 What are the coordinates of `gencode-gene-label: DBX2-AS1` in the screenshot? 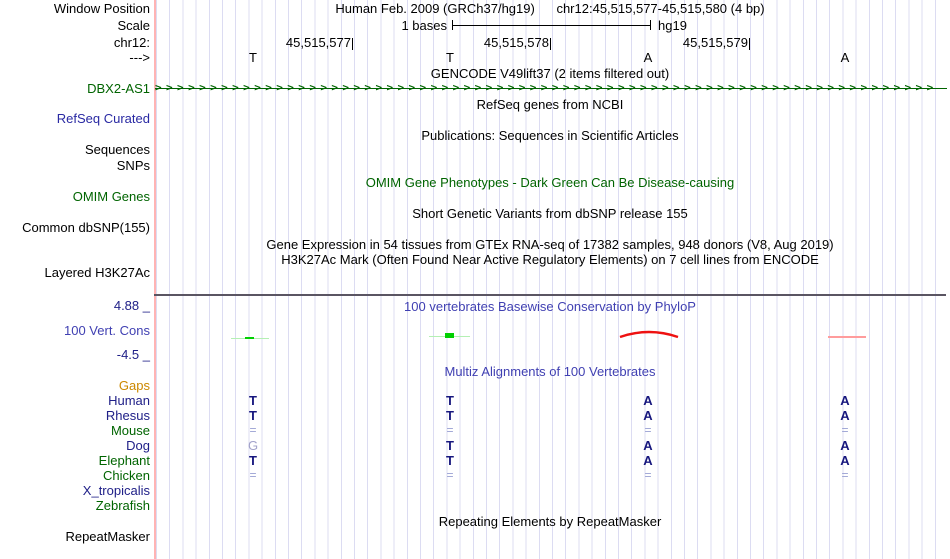 It's located at (75, 88).